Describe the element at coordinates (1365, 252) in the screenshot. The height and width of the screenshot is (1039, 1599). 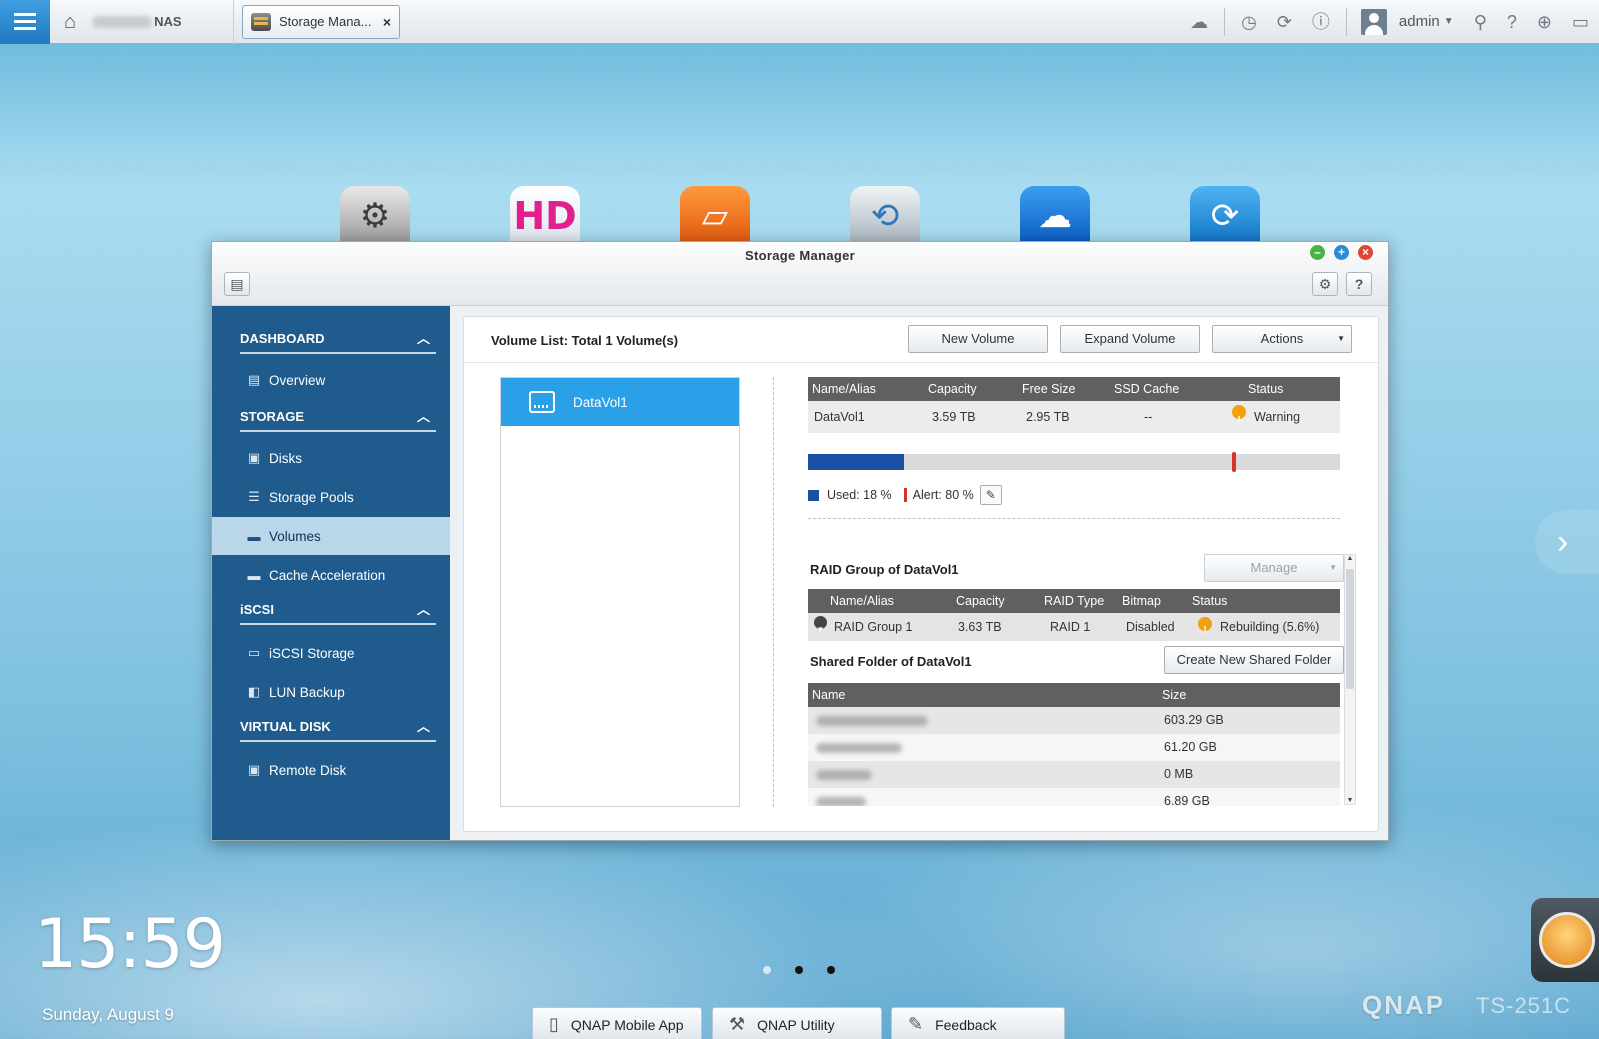
I see `close-icon: ×` at that location.